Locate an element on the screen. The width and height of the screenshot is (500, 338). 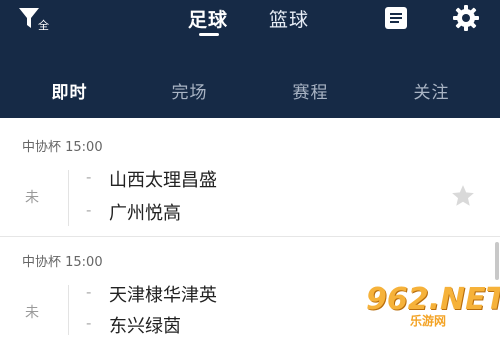
follow-star-button is located at coordinates (463, 196).